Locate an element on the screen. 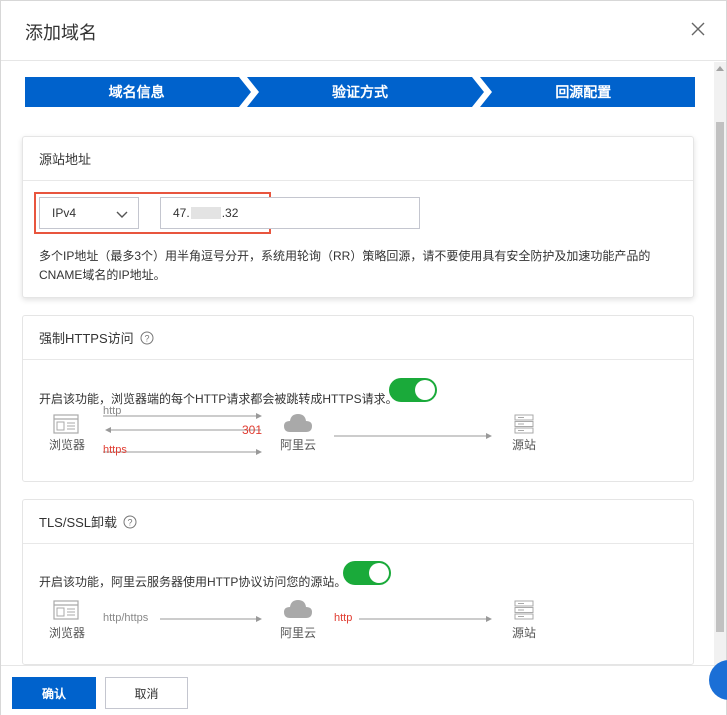  https-diagram: http 301 https 浏览器 阿里云 源站 is located at coordinates (359, 441).